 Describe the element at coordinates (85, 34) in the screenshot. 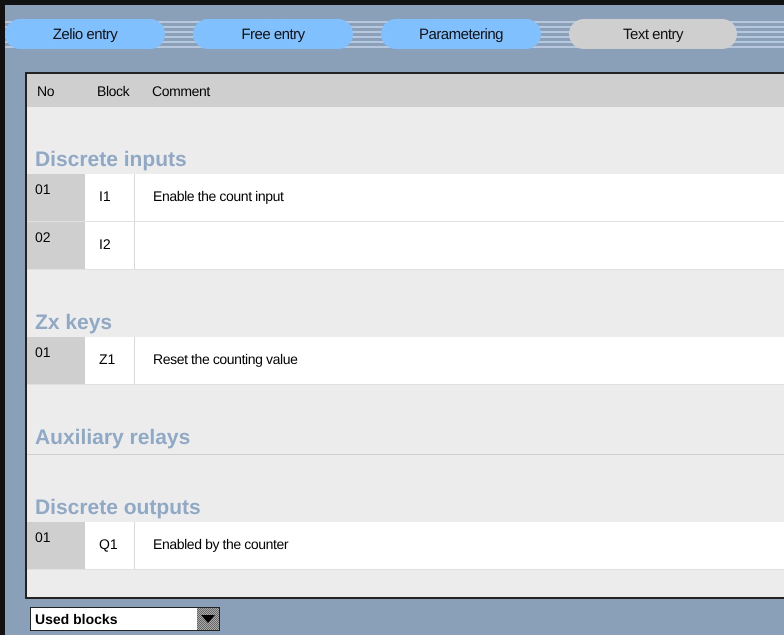

I see `tab: Zelio entry` at that location.